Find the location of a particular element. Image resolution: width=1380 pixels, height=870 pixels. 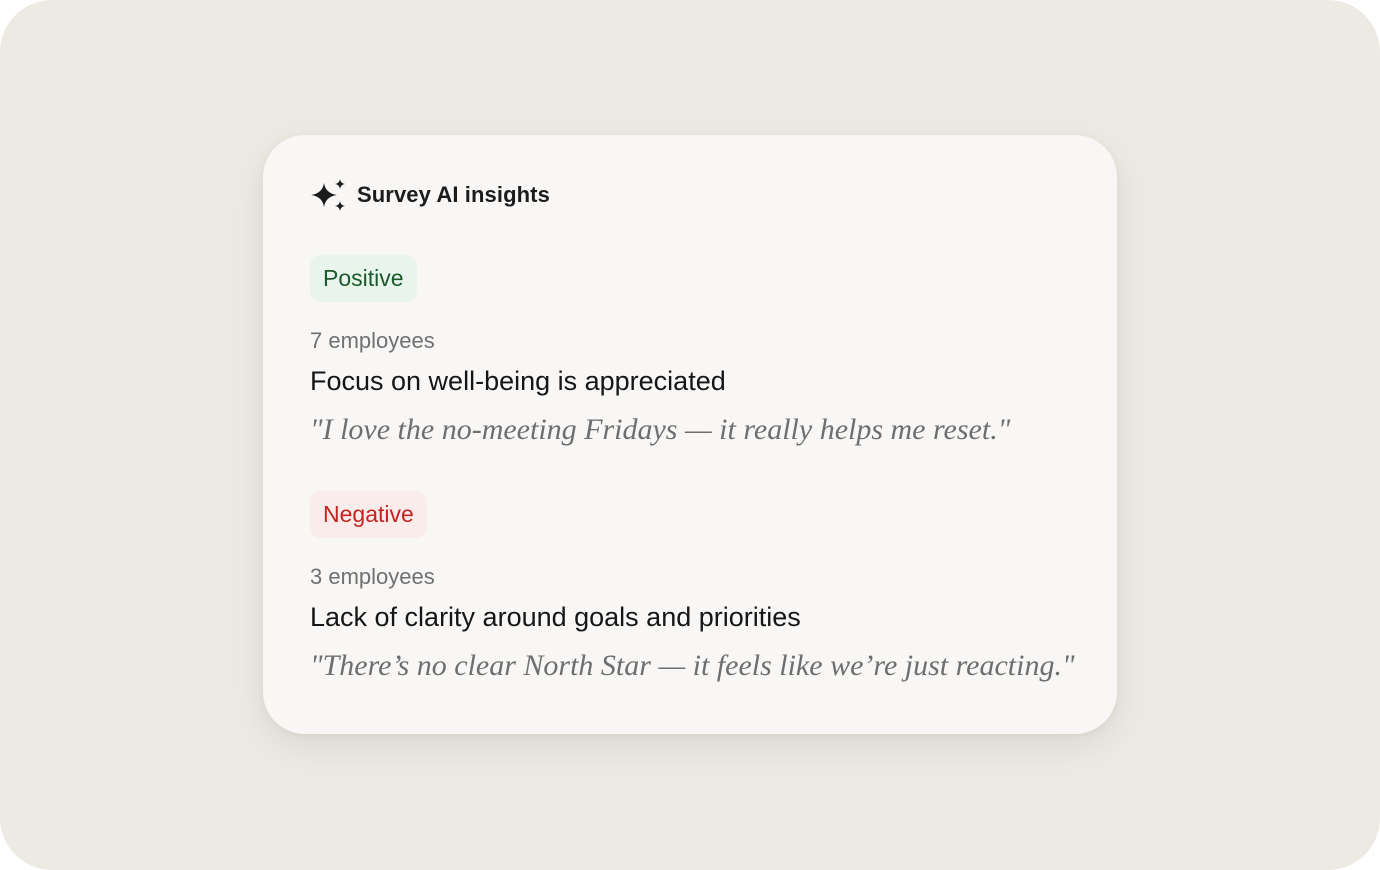

sentiment-badge-positive: Positive is located at coordinates (363, 278).